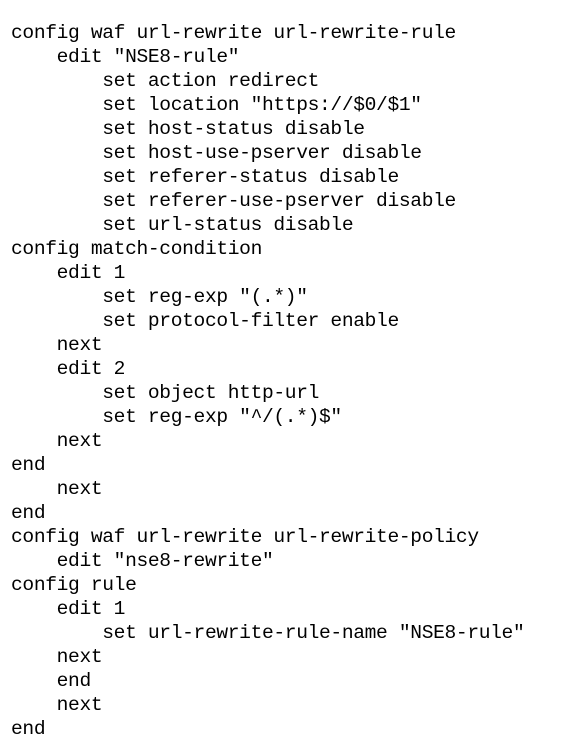  Describe the element at coordinates (205, 321) in the screenshot. I see `cli-line: set protocol-filter enable` at that location.